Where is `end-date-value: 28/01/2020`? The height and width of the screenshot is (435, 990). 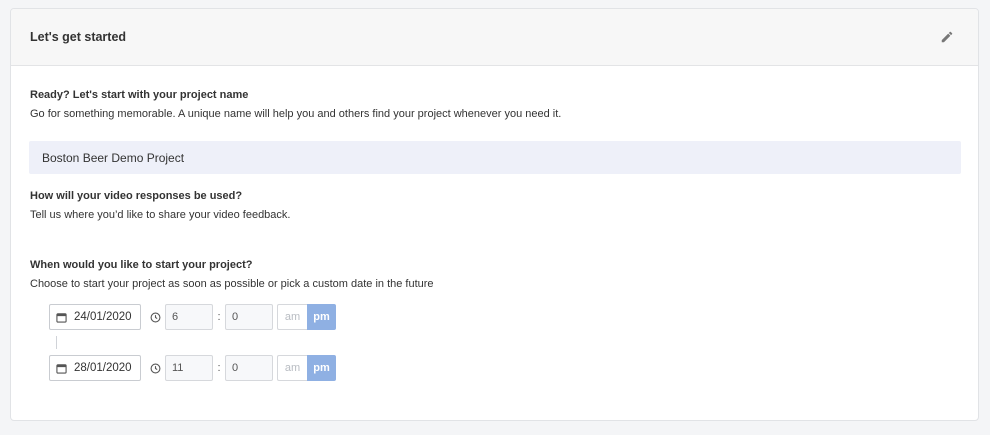
end-date-value: 28/01/2020 is located at coordinates (103, 368).